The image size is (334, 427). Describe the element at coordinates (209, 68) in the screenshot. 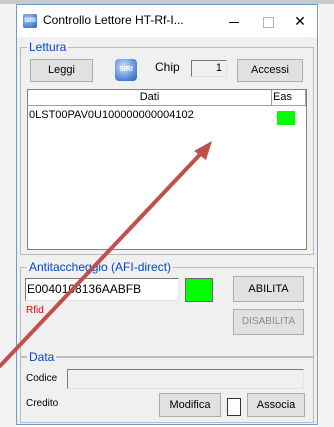

I see `chip-field: 1` at that location.